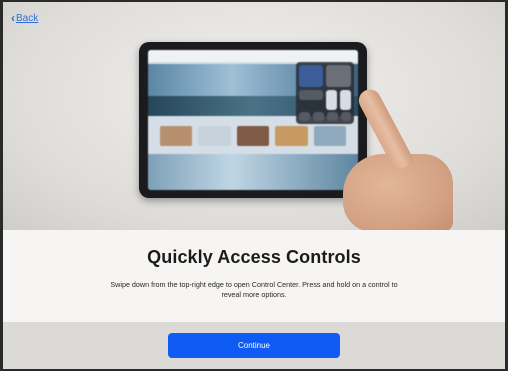 This screenshot has height=371, width=508. I want to click on back-button: ‹ Back, so click(24, 18).